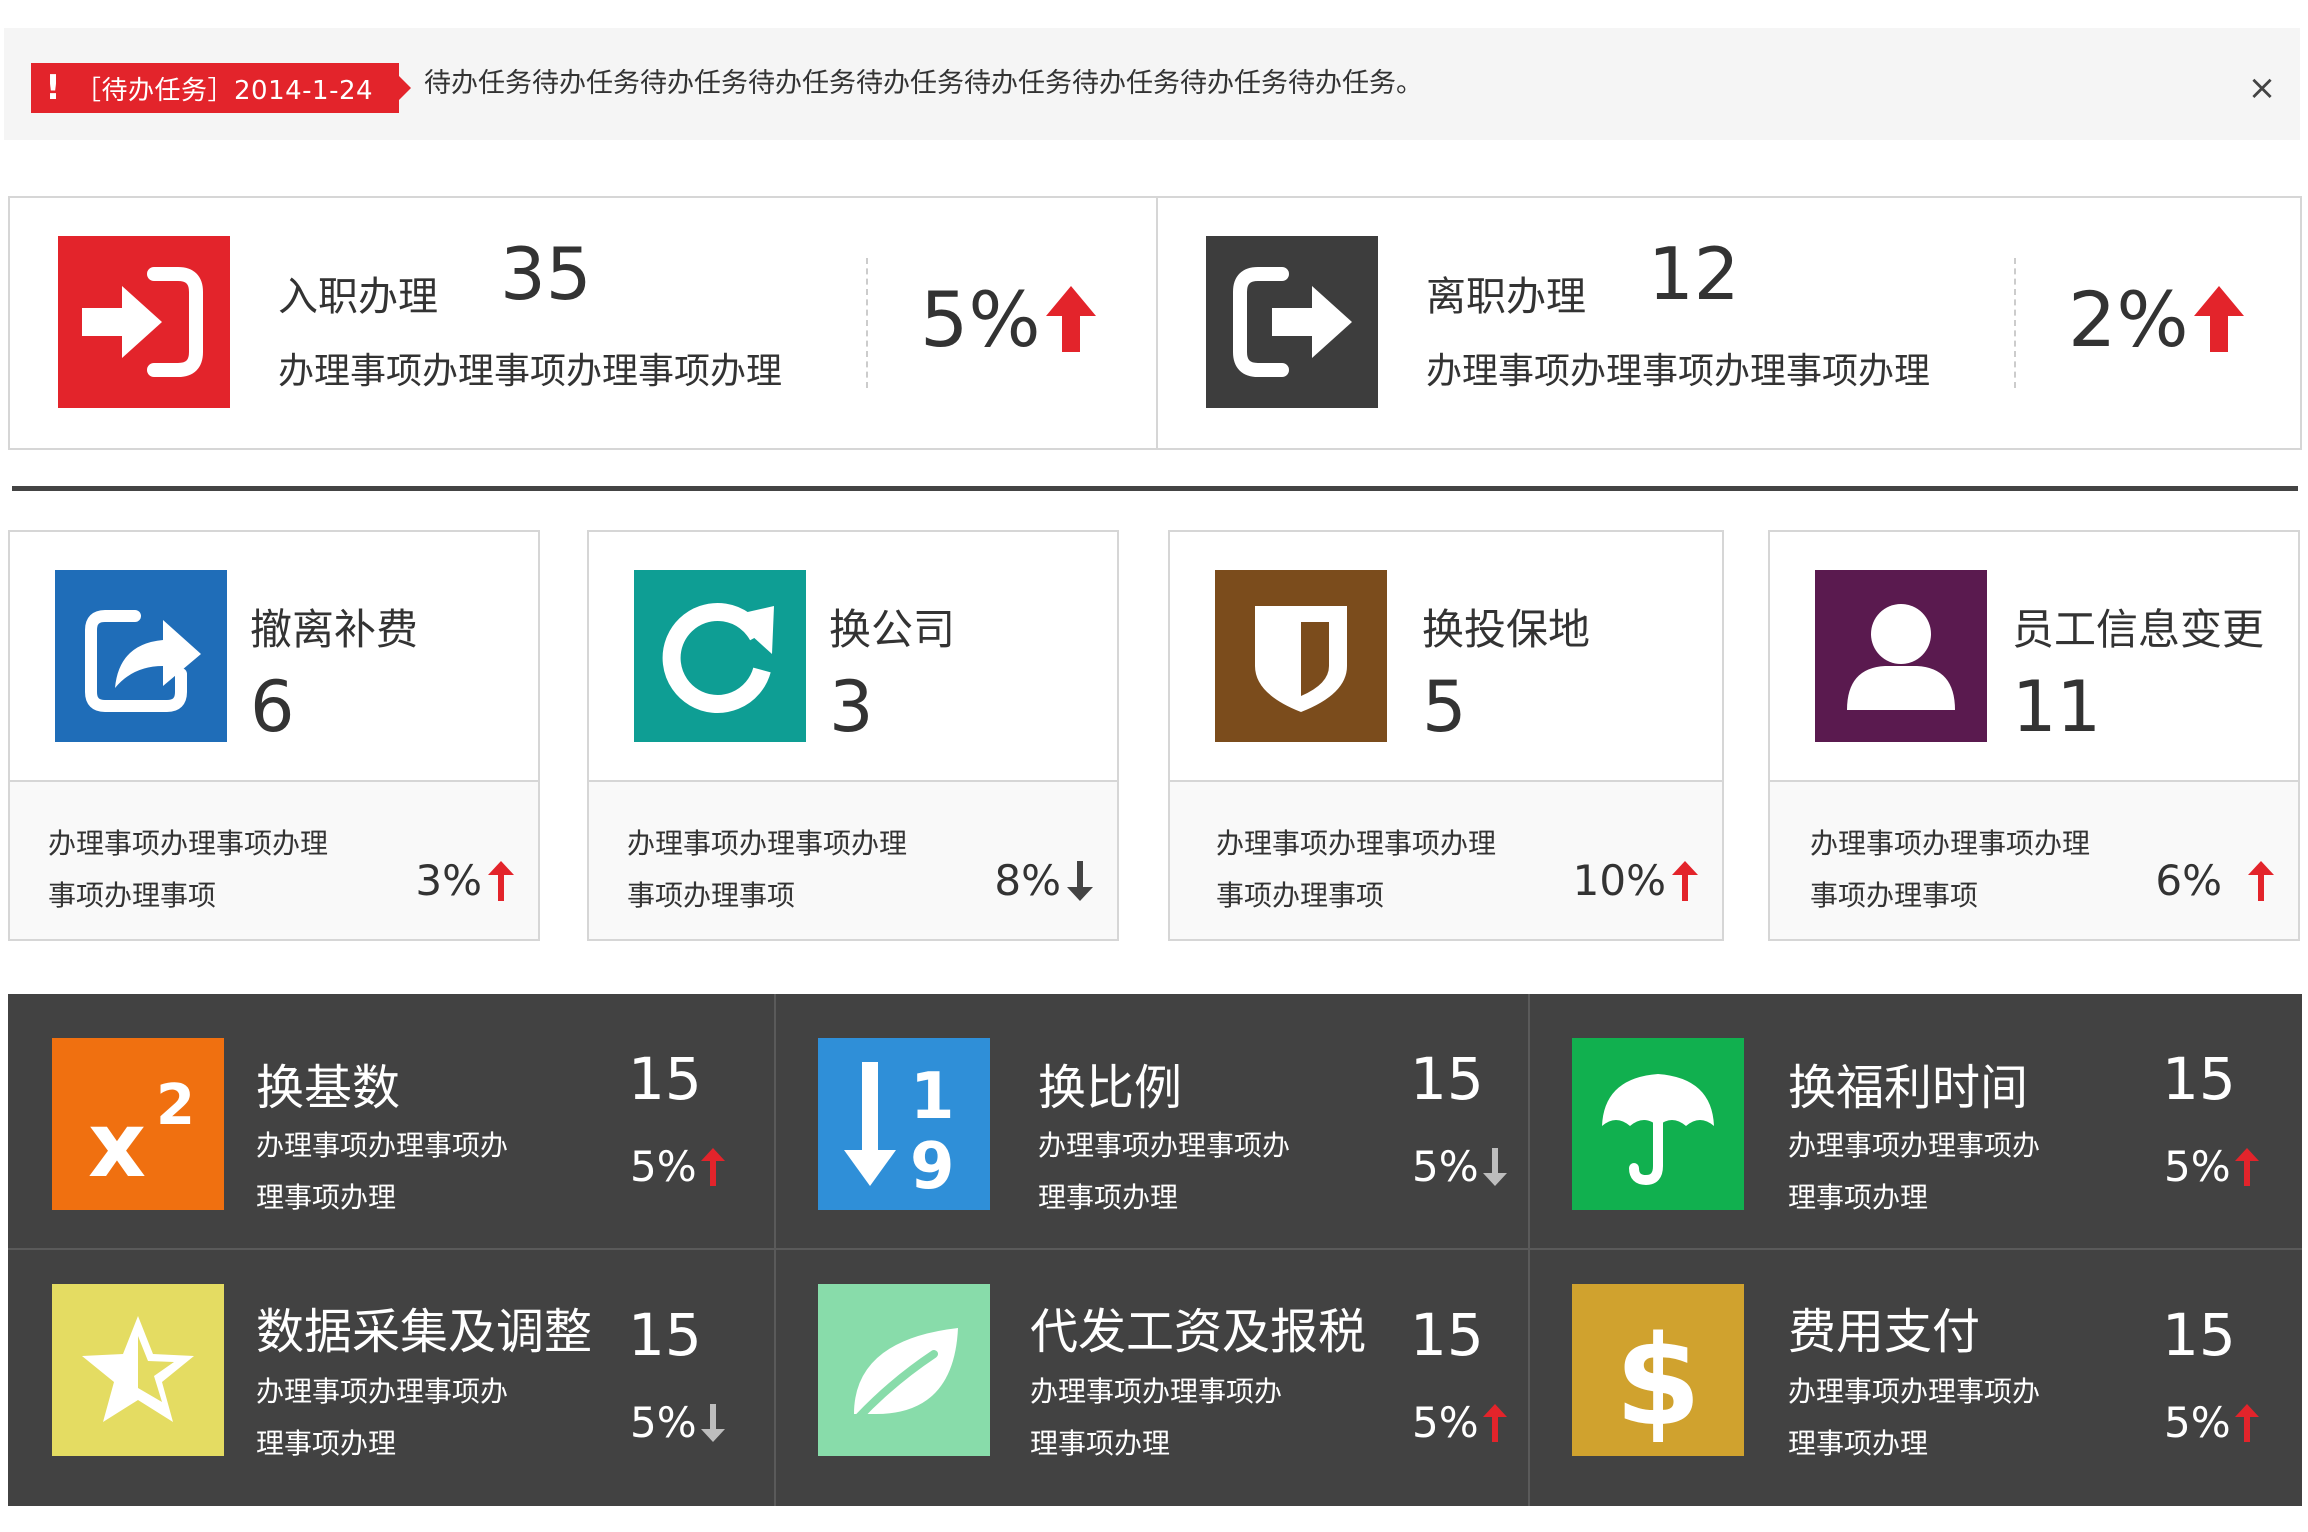  Describe the element at coordinates (892, 629) in the screenshot. I see `stat-title: 换公司` at that location.